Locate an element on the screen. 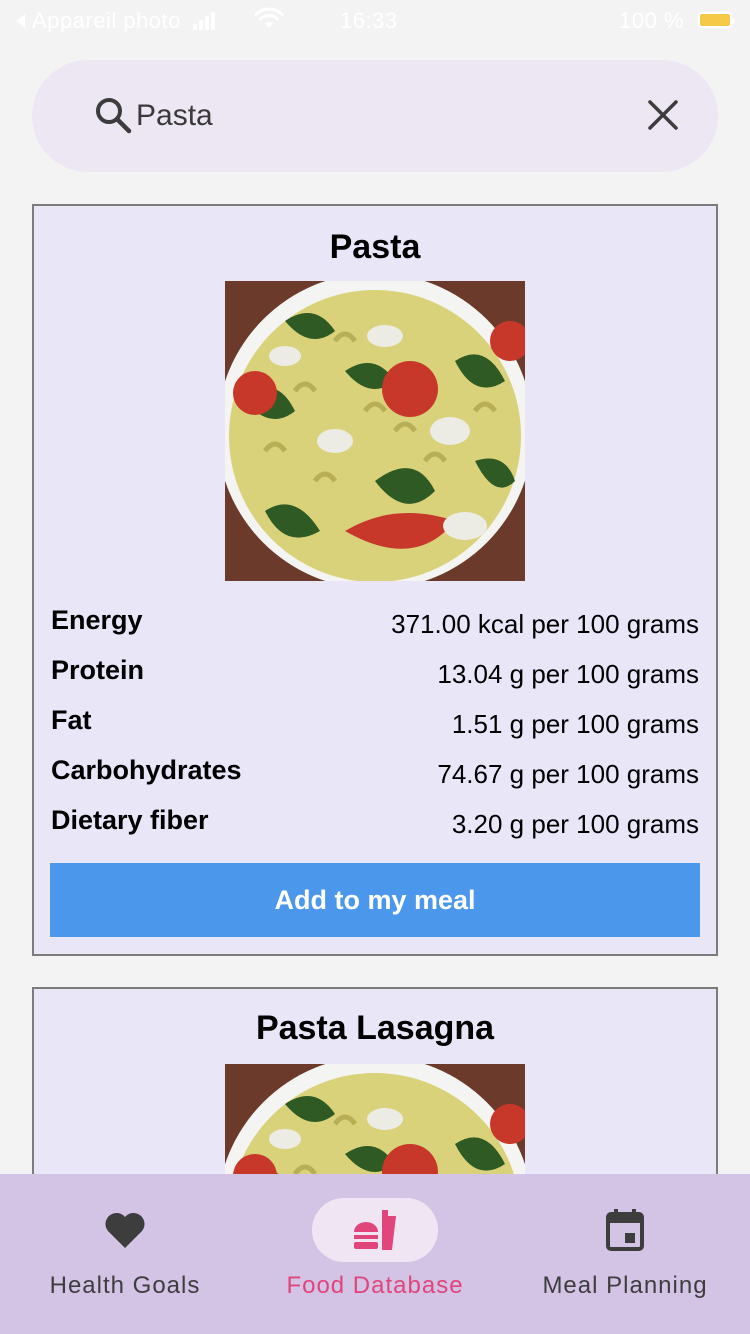  nutrient-row-protein: Protein 13.04 g per 100 grams is located at coordinates (375, 676).